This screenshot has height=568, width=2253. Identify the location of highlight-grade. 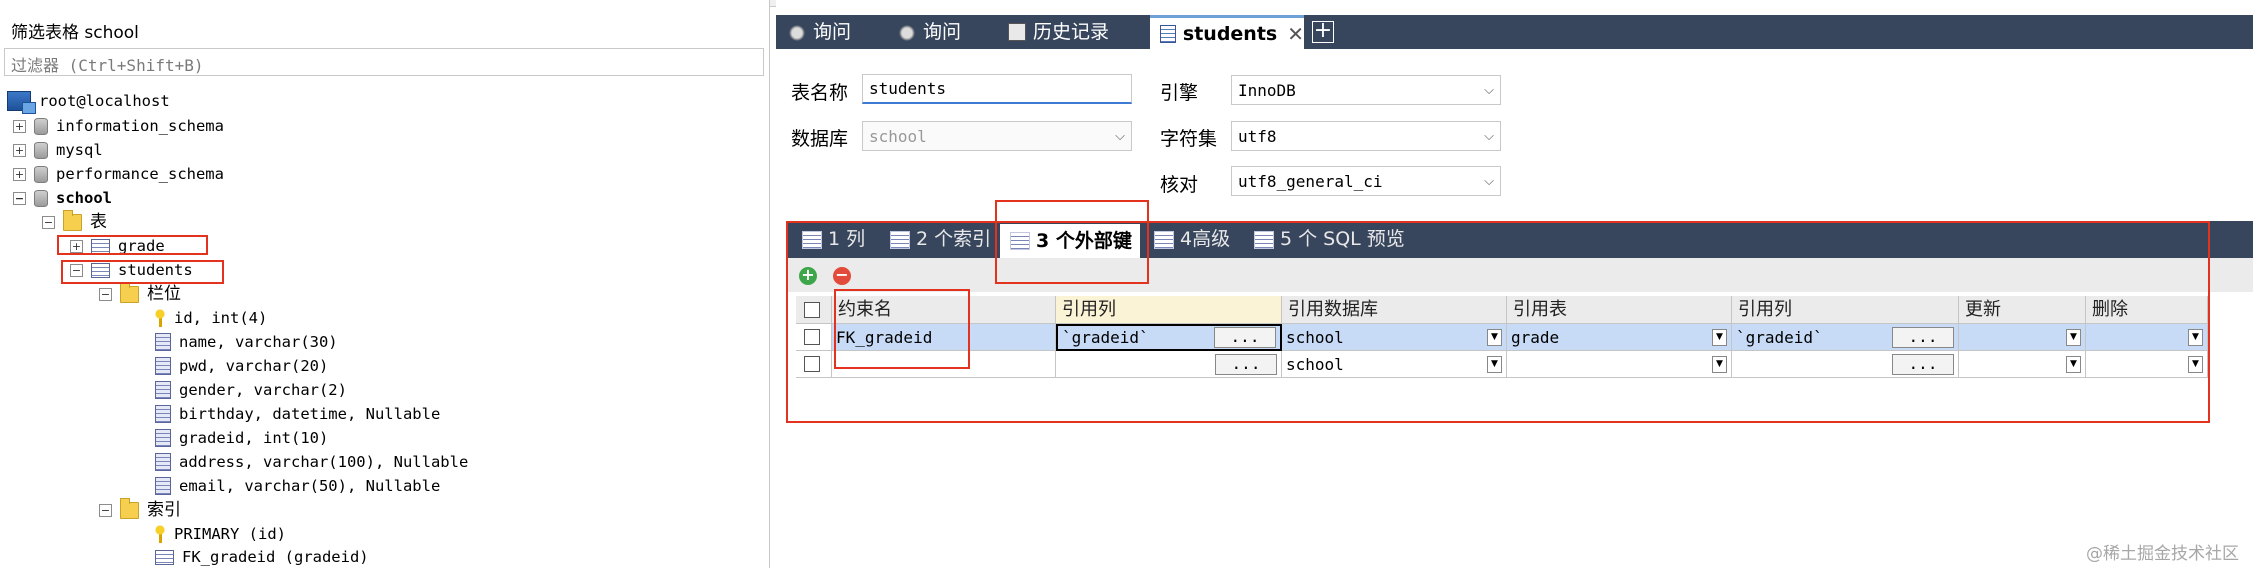
(132, 245).